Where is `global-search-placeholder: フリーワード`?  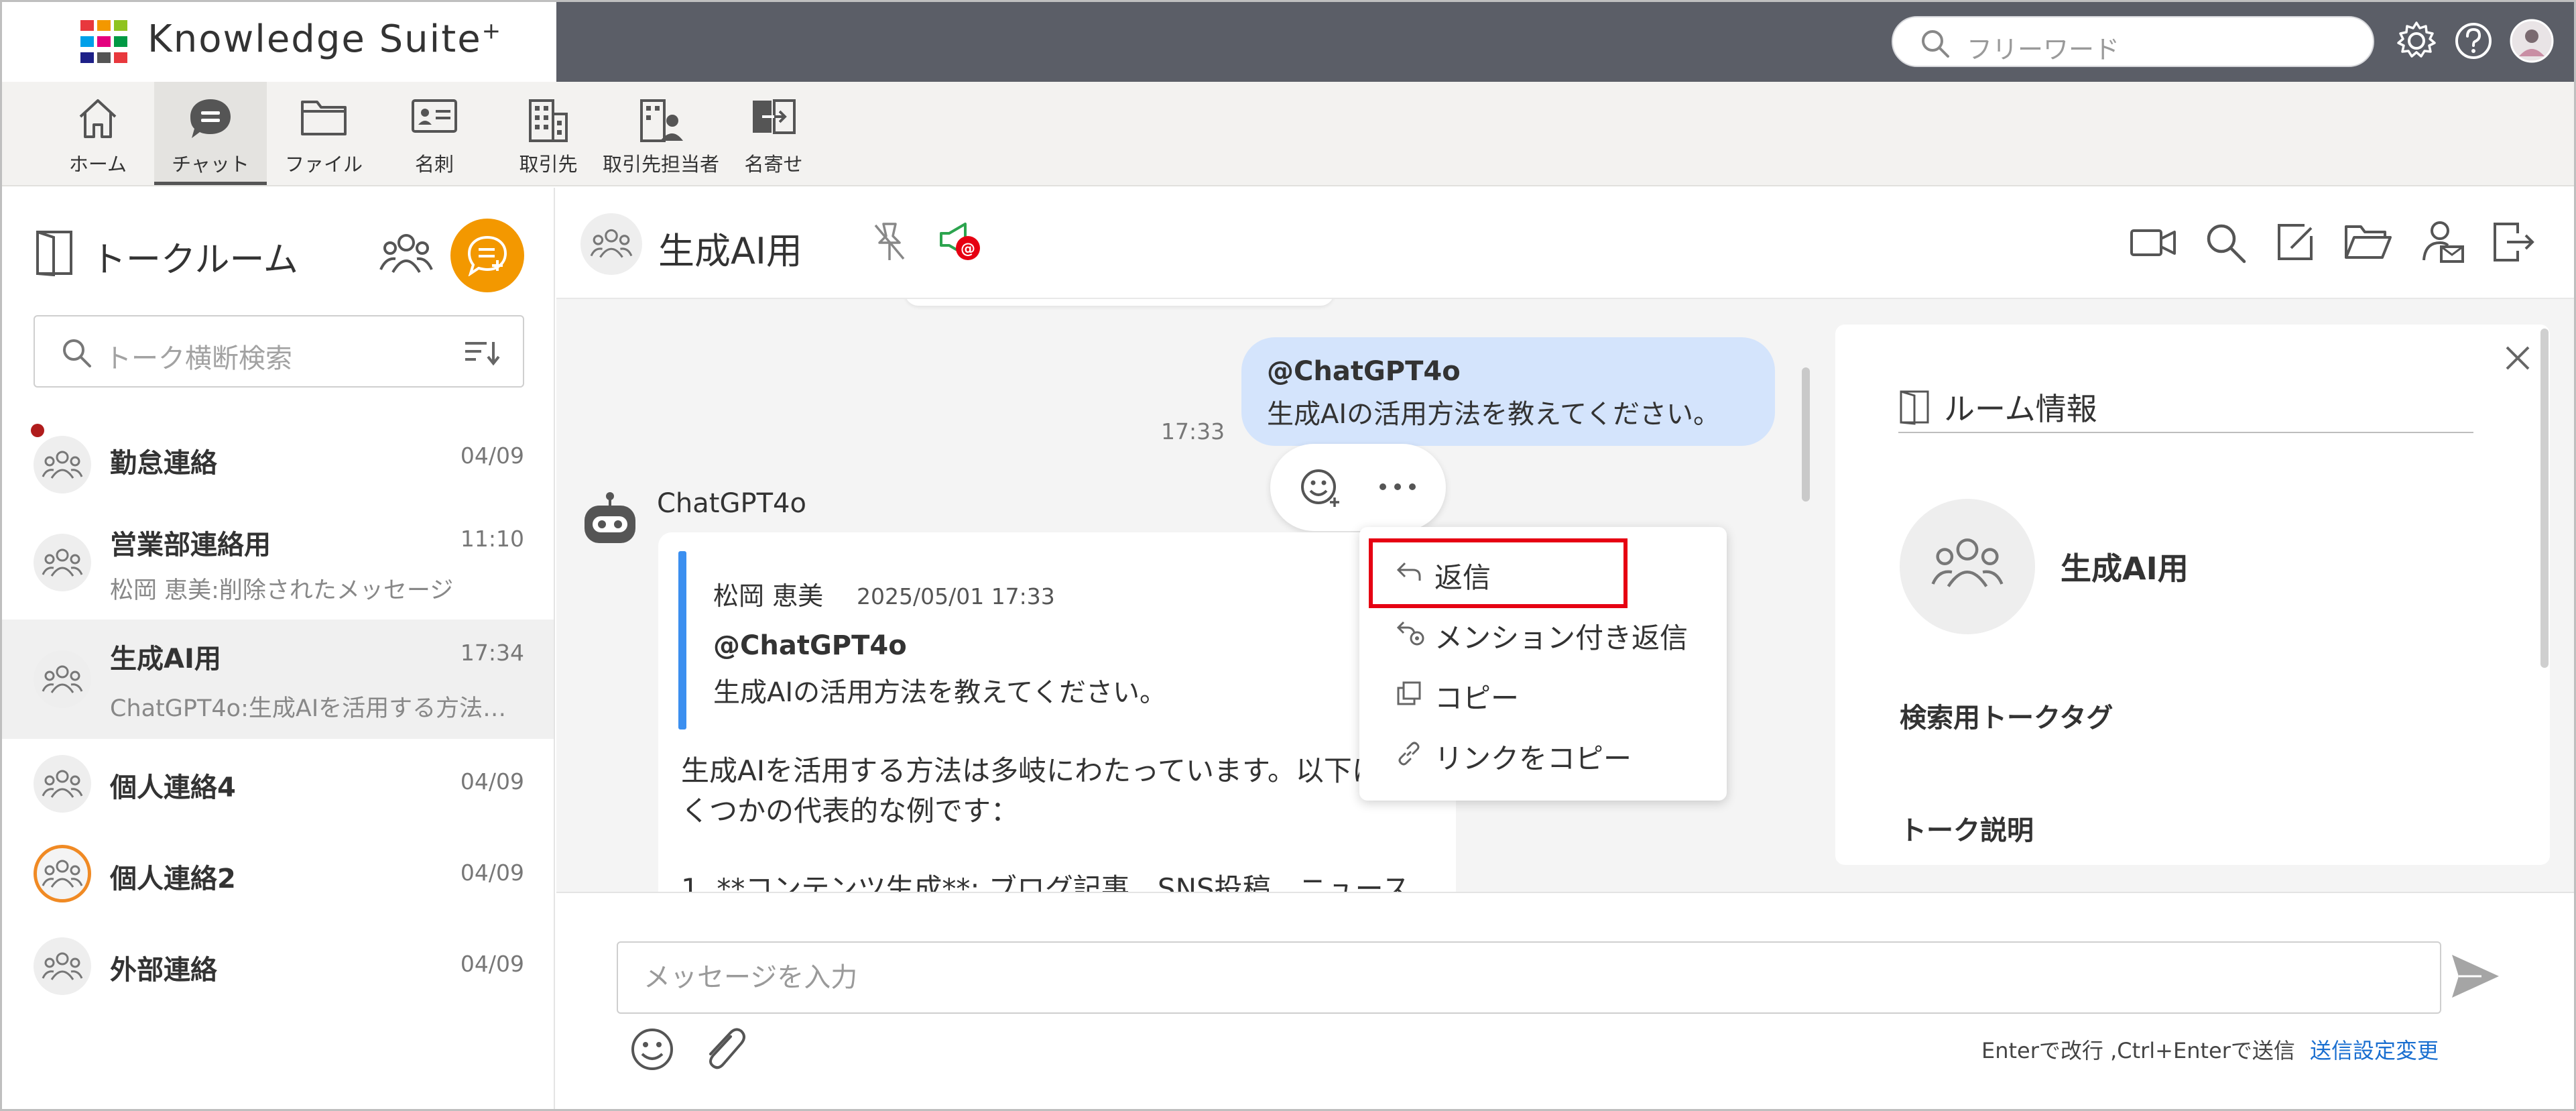 global-search-placeholder: フリーワード is located at coordinates (2043, 49).